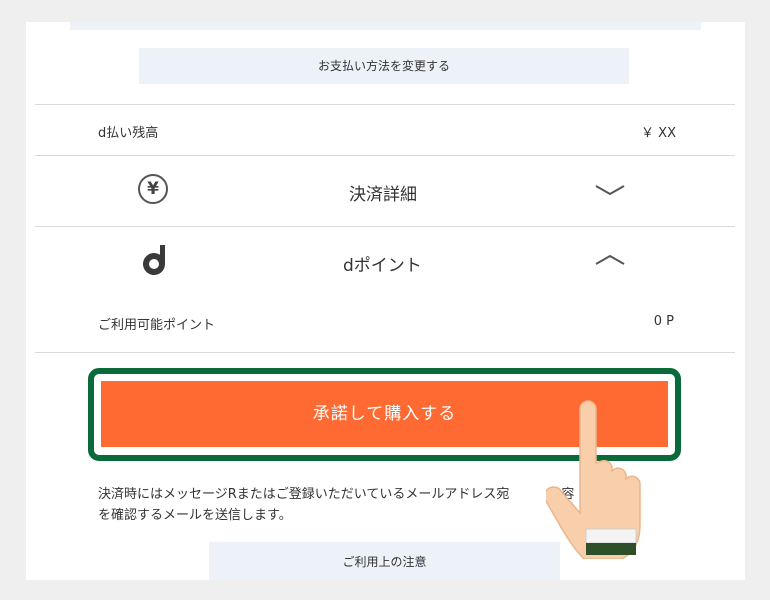 The width and height of the screenshot is (770, 600). I want to click on pointing-hand-icon, so click(593, 479).